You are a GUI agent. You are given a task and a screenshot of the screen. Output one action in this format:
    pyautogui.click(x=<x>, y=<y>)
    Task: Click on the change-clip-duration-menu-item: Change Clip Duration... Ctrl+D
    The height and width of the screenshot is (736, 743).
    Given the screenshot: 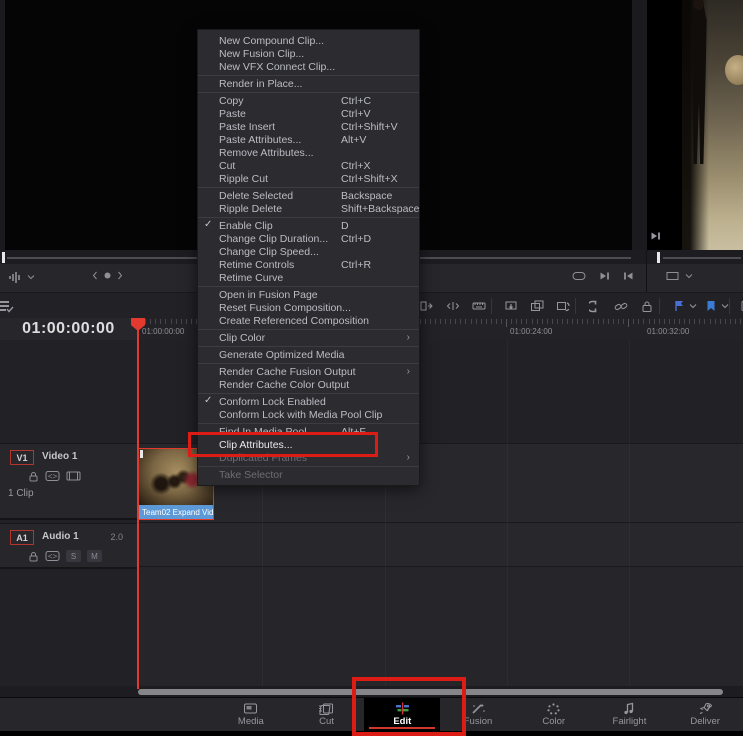 What is the action you would take?
    pyautogui.click(x=308, y=238)
    